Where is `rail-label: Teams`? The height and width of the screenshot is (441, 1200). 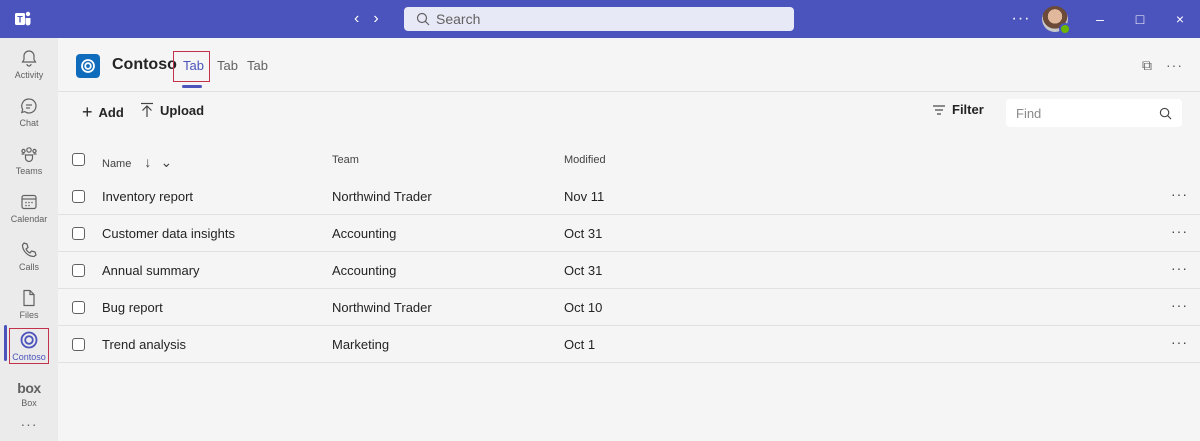 rail-label: Teams is located at coordinates (29, 171).